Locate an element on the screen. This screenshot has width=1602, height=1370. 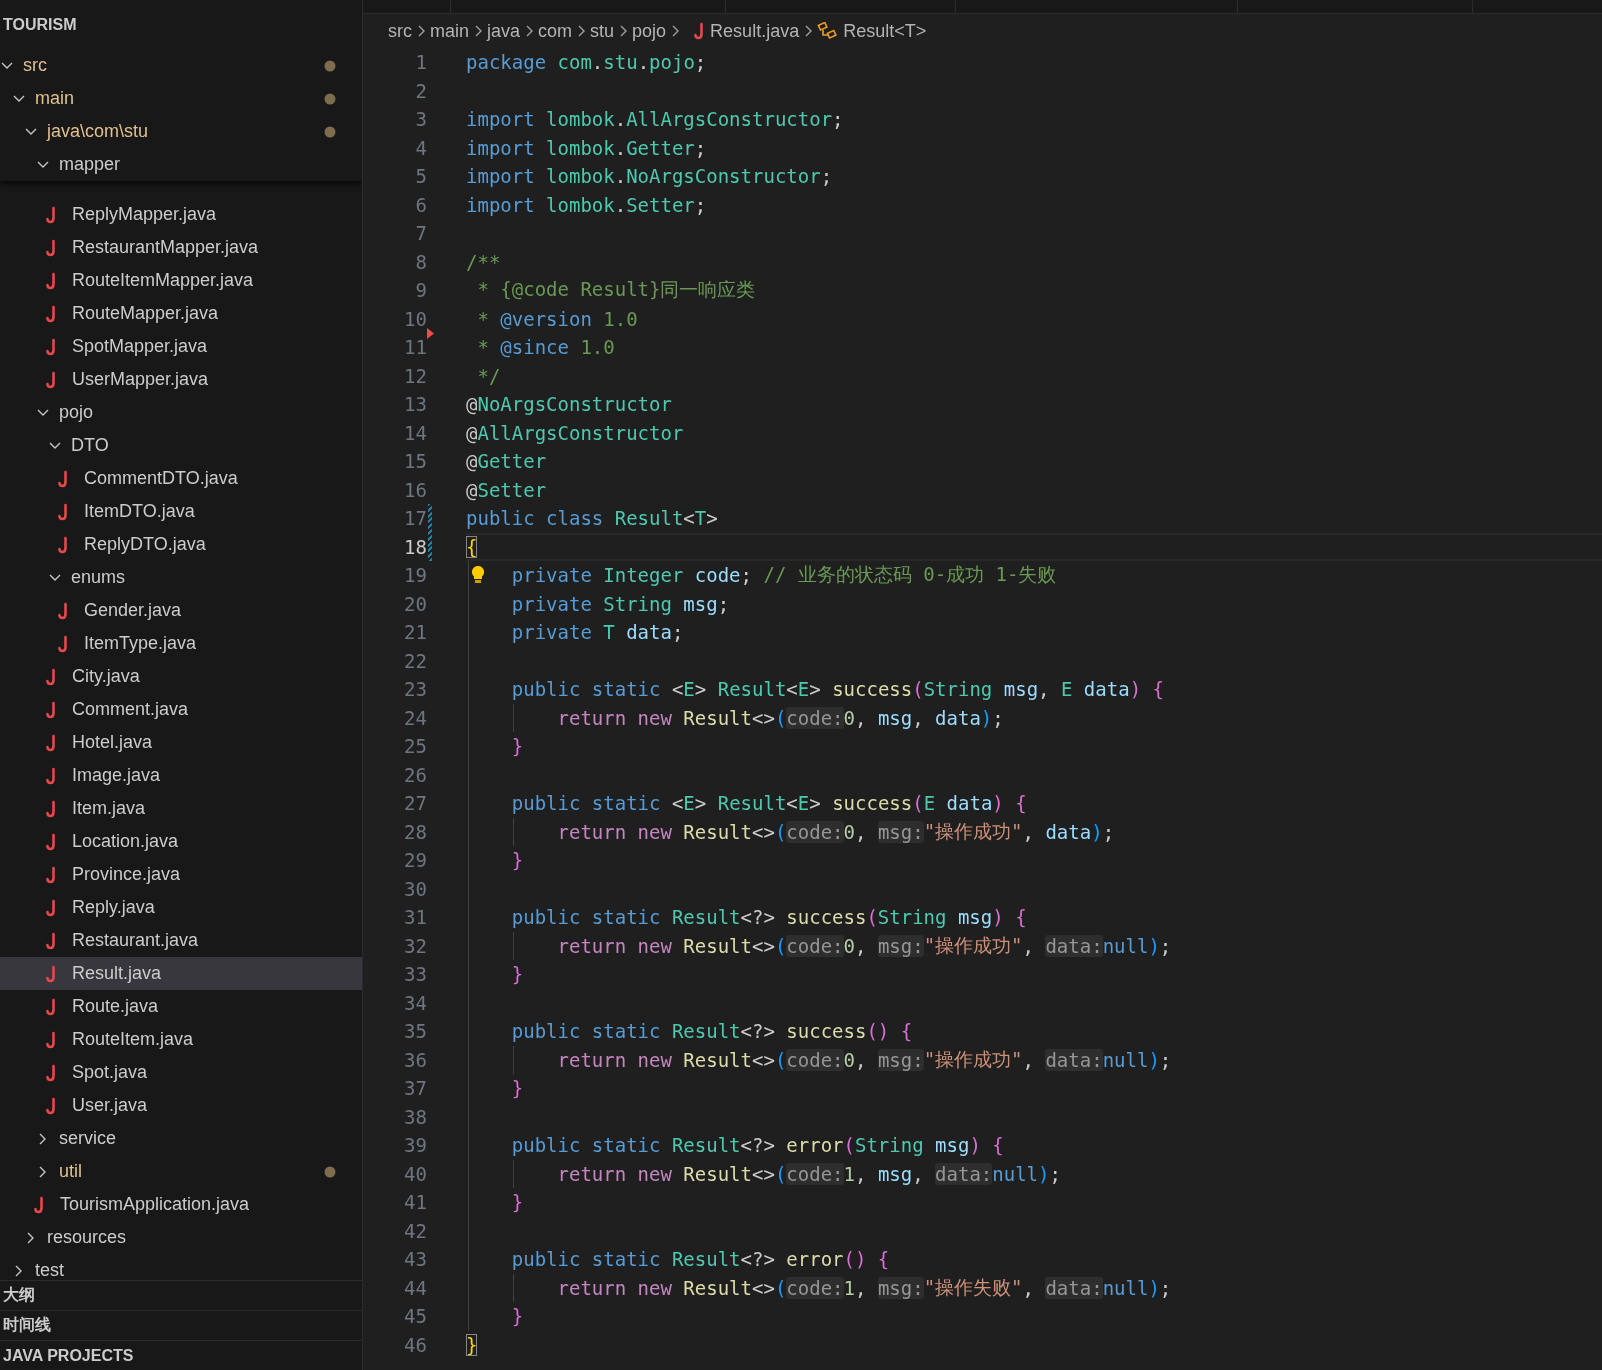
tree-item: test is located at coordinates (181, 1267).